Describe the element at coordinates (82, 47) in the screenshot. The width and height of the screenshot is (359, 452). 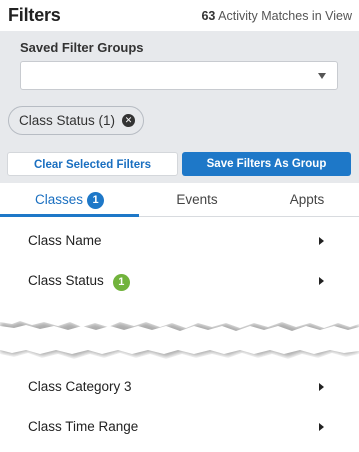
I see `saved-filter-groups-label: Saved Filter Groups` at that location.